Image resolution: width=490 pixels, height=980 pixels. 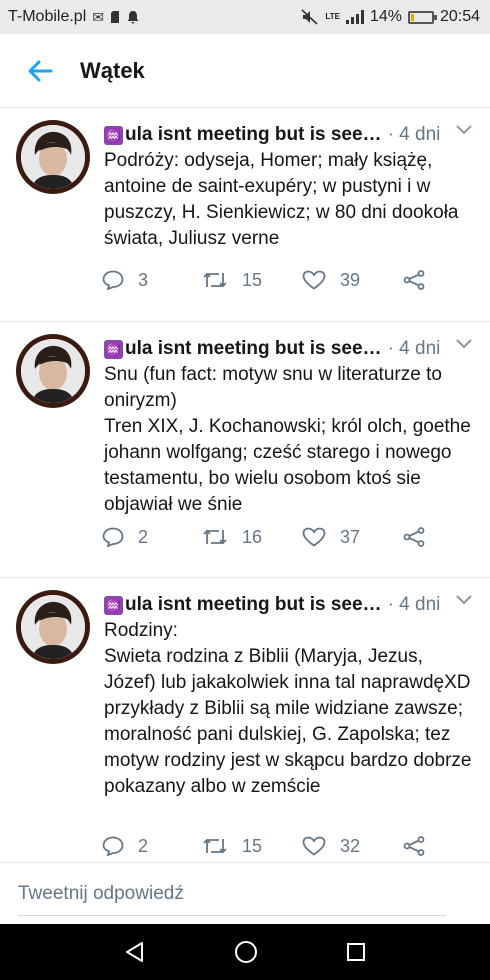 I want to click on mail-icon: ✉, so click(x=98, y=16).